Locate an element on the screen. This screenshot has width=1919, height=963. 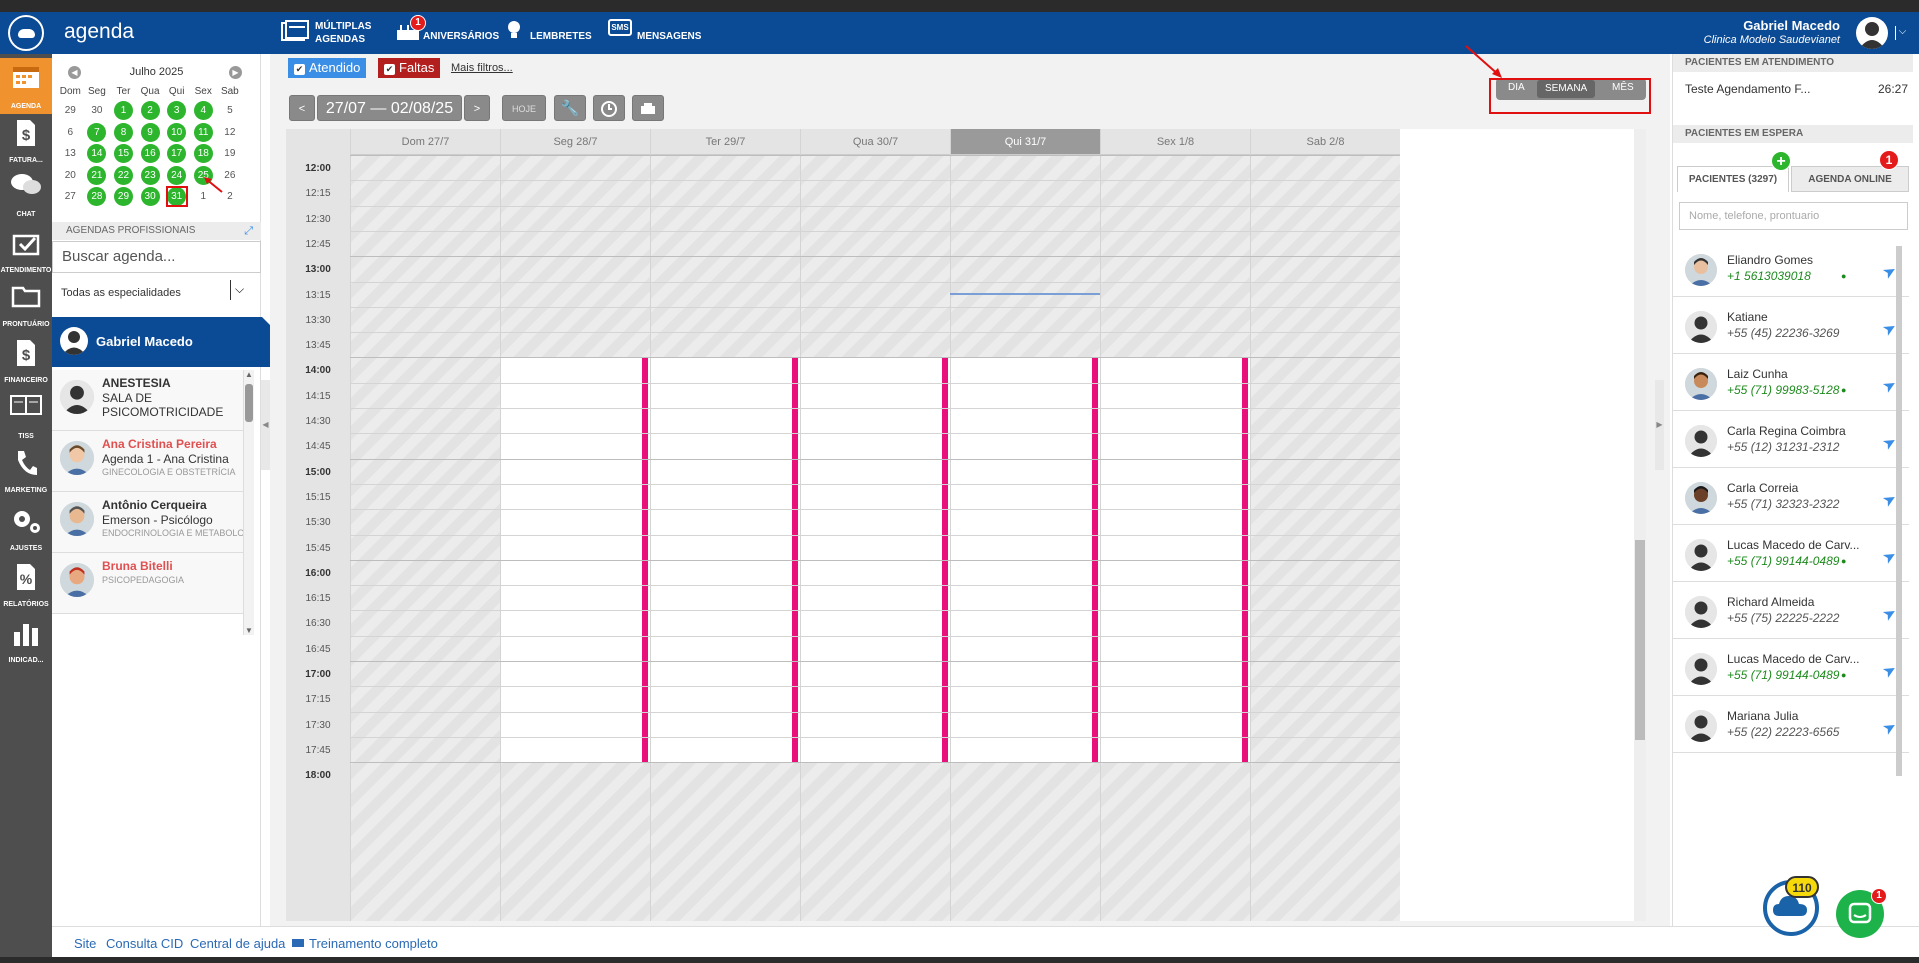
tab-patients: PACIENTES (3297) is located at coordinates (1733, 179).